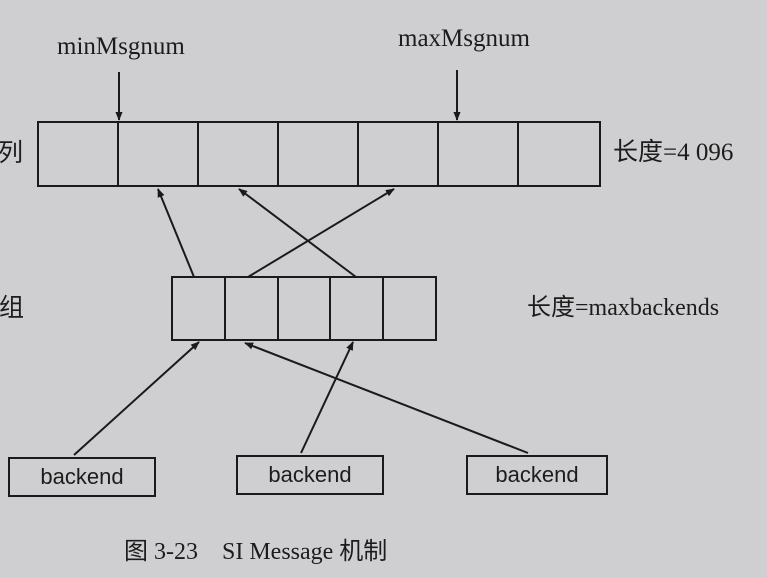 This screenshot has height=578, width=767. What do you see at coordinates (623, 308) in the screenshot?
I see `array-length-label: 长度=maxbackends` at bounding box center [623, 308].